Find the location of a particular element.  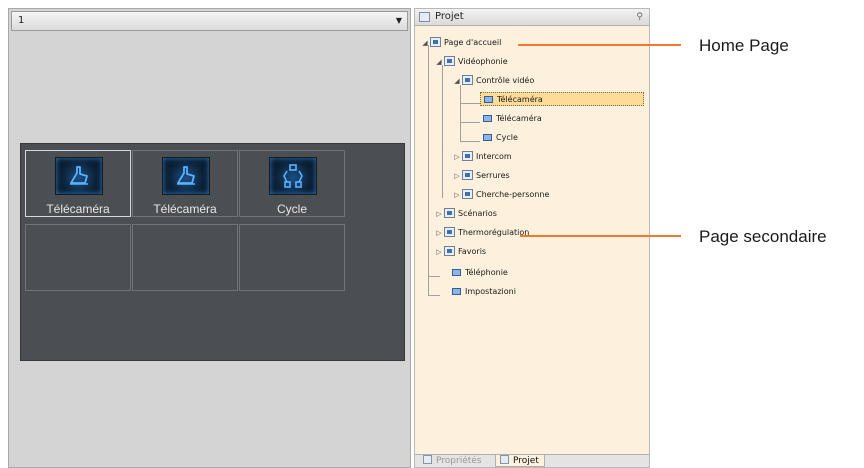

tree-node-cherche-personne: ▷ Cherche-personne is located at coordinates (500, 195).